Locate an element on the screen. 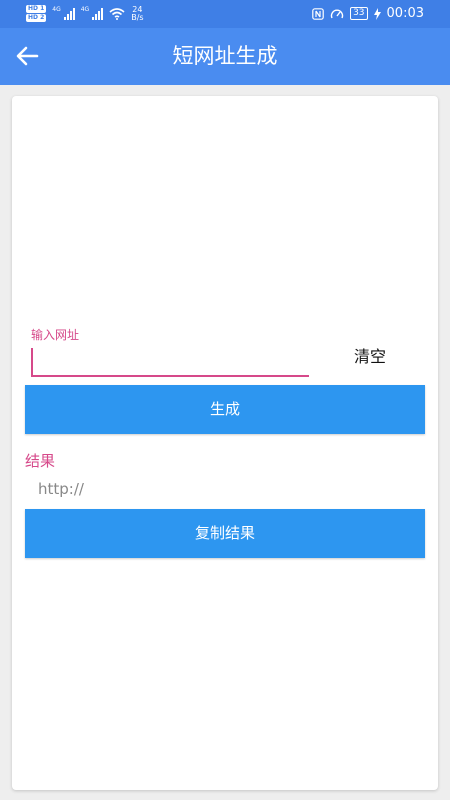  status-bar-right: 33 00:03 is located at coordinates (368, 13).